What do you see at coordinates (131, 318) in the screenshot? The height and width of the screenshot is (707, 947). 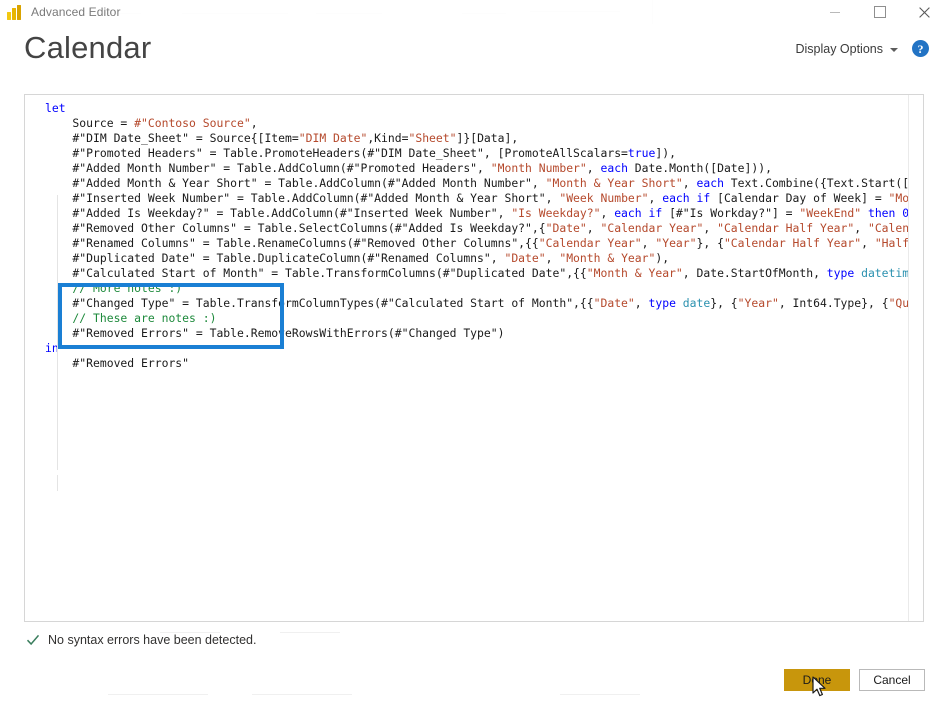 I see `code-line: // These are notes :)` at bounding box center [131, 318].